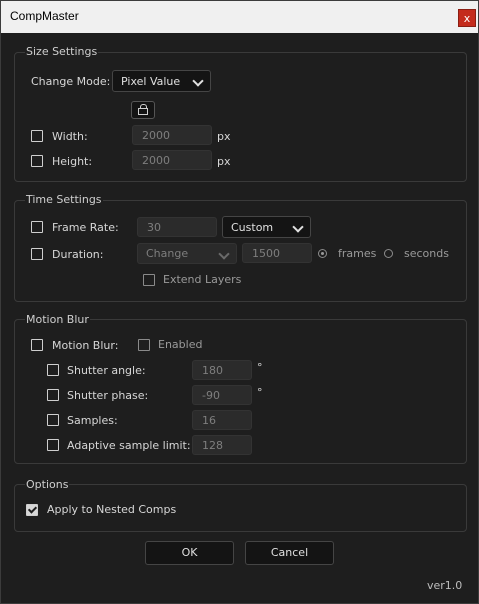 This screenshot has width=479, height=604. What do you see at coordinates (222, 370) in the screenshot?
I see `shutter-angle-field: 180` at bounding box center [222, 370].